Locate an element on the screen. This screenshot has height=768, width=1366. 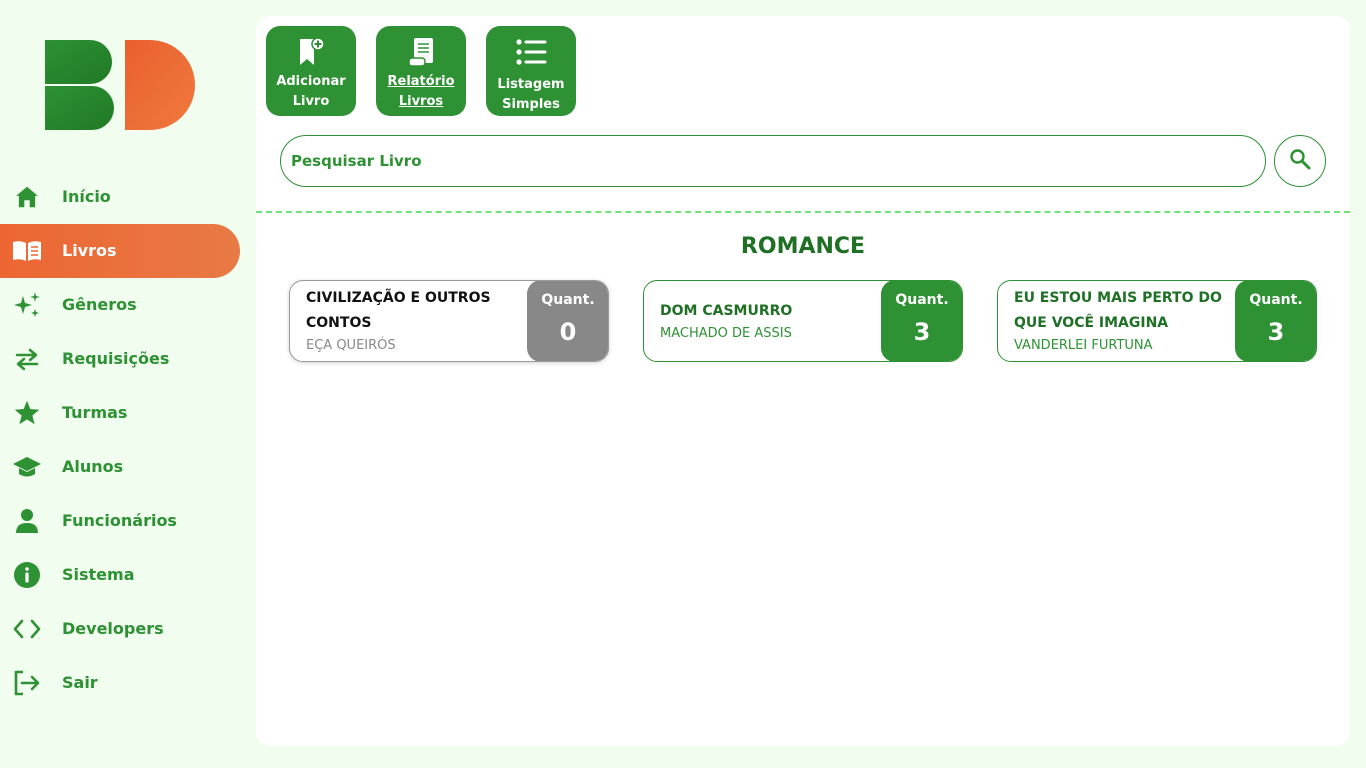
add-book-label: Adicionar Livro is located at coordinates (311, 91).